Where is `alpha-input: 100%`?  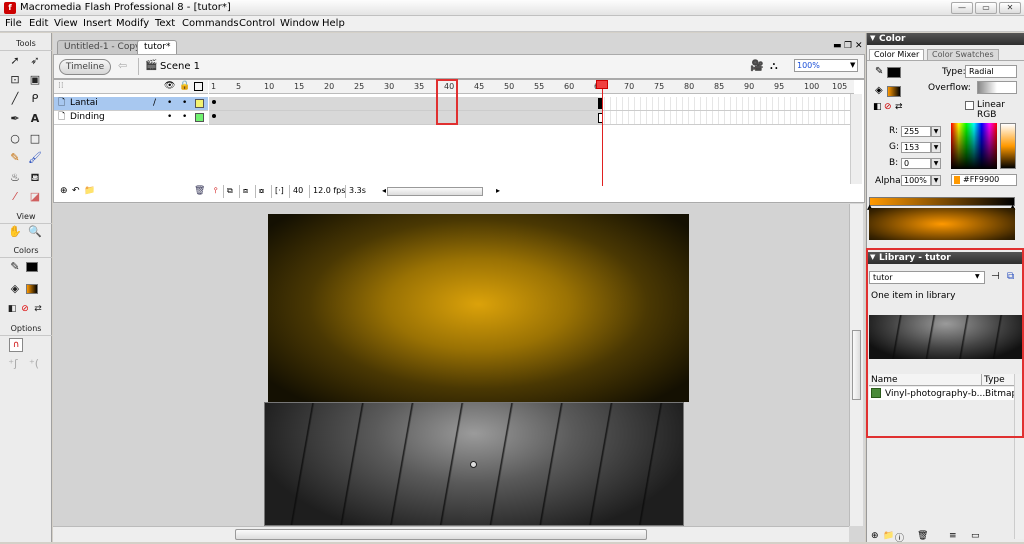 alpha-input: 100% is located at coordinates (916, 180).